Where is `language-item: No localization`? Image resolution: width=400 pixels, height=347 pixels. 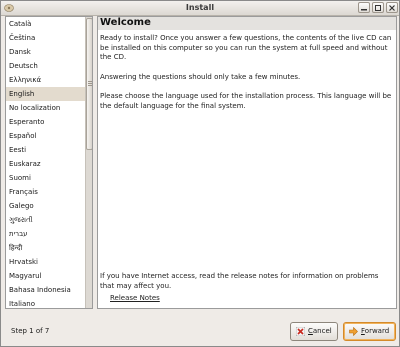
language-item: No localization is located at coordinates (45, 108).